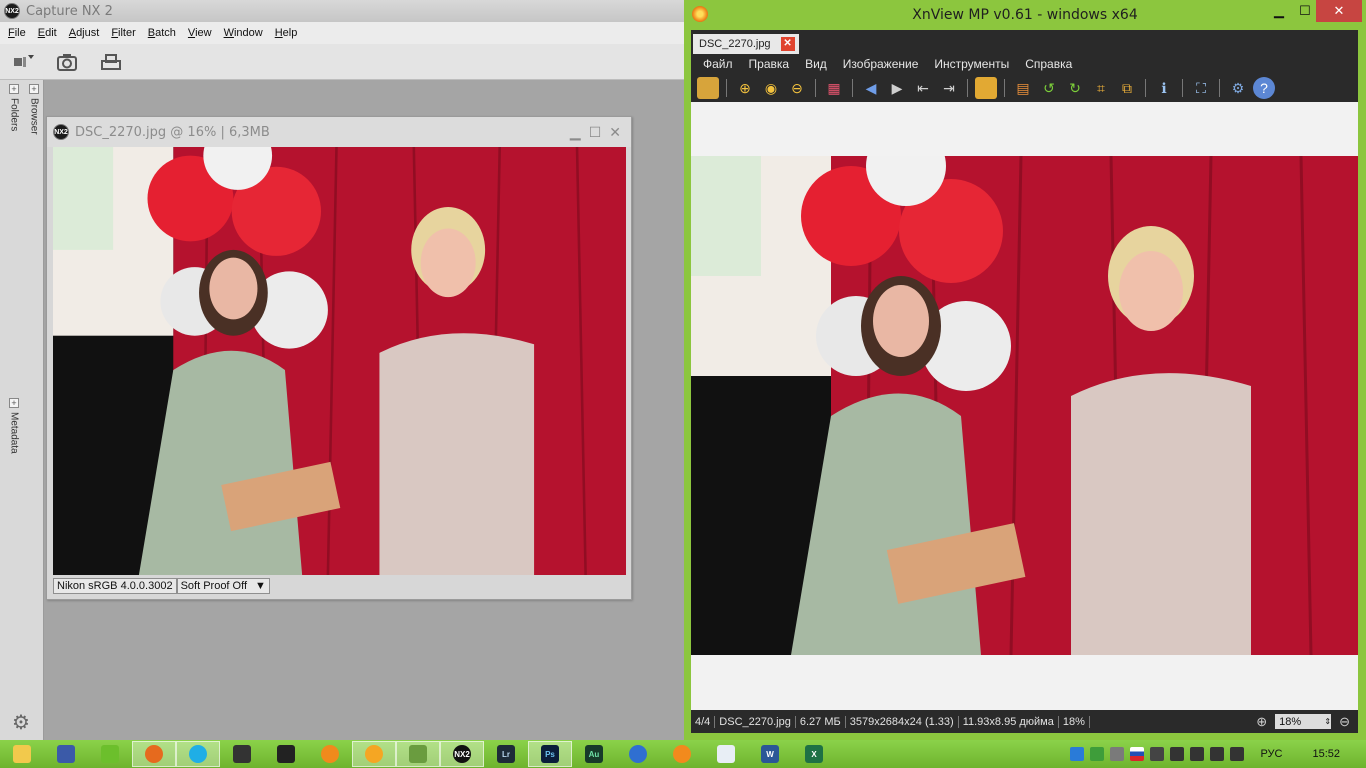  What do you see at coordinates (123, 33) in the screenshot?
I see `menu-filter: Filter` at bounding box center [123, 33].